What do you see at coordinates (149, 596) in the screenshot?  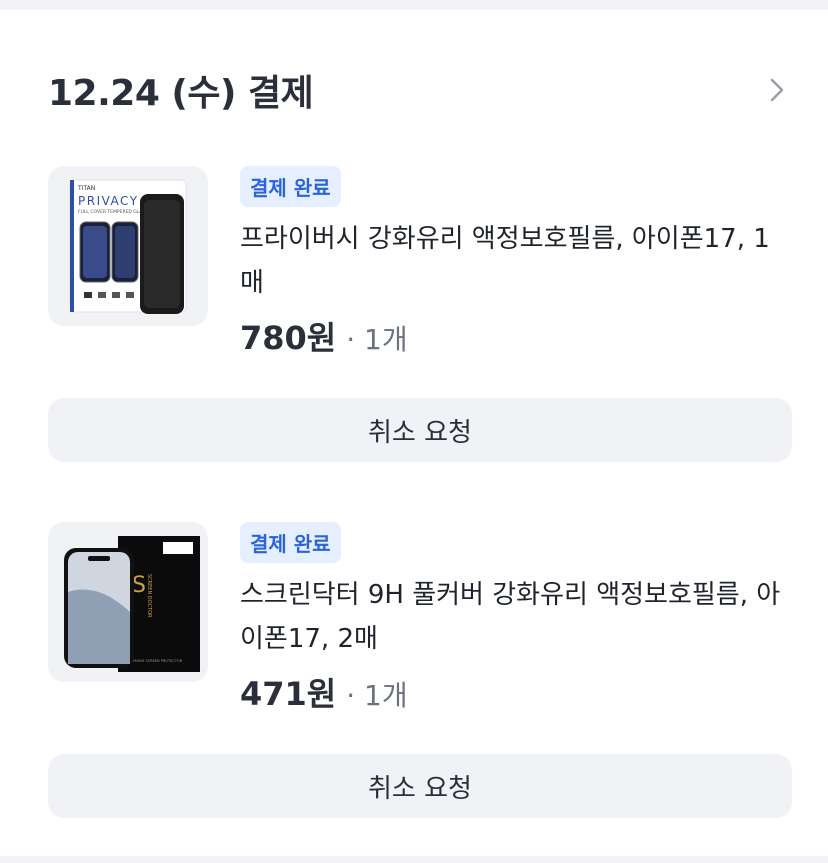 I see `brand-text: SCREEN DOCTOR` at bounding box center [149, 596].